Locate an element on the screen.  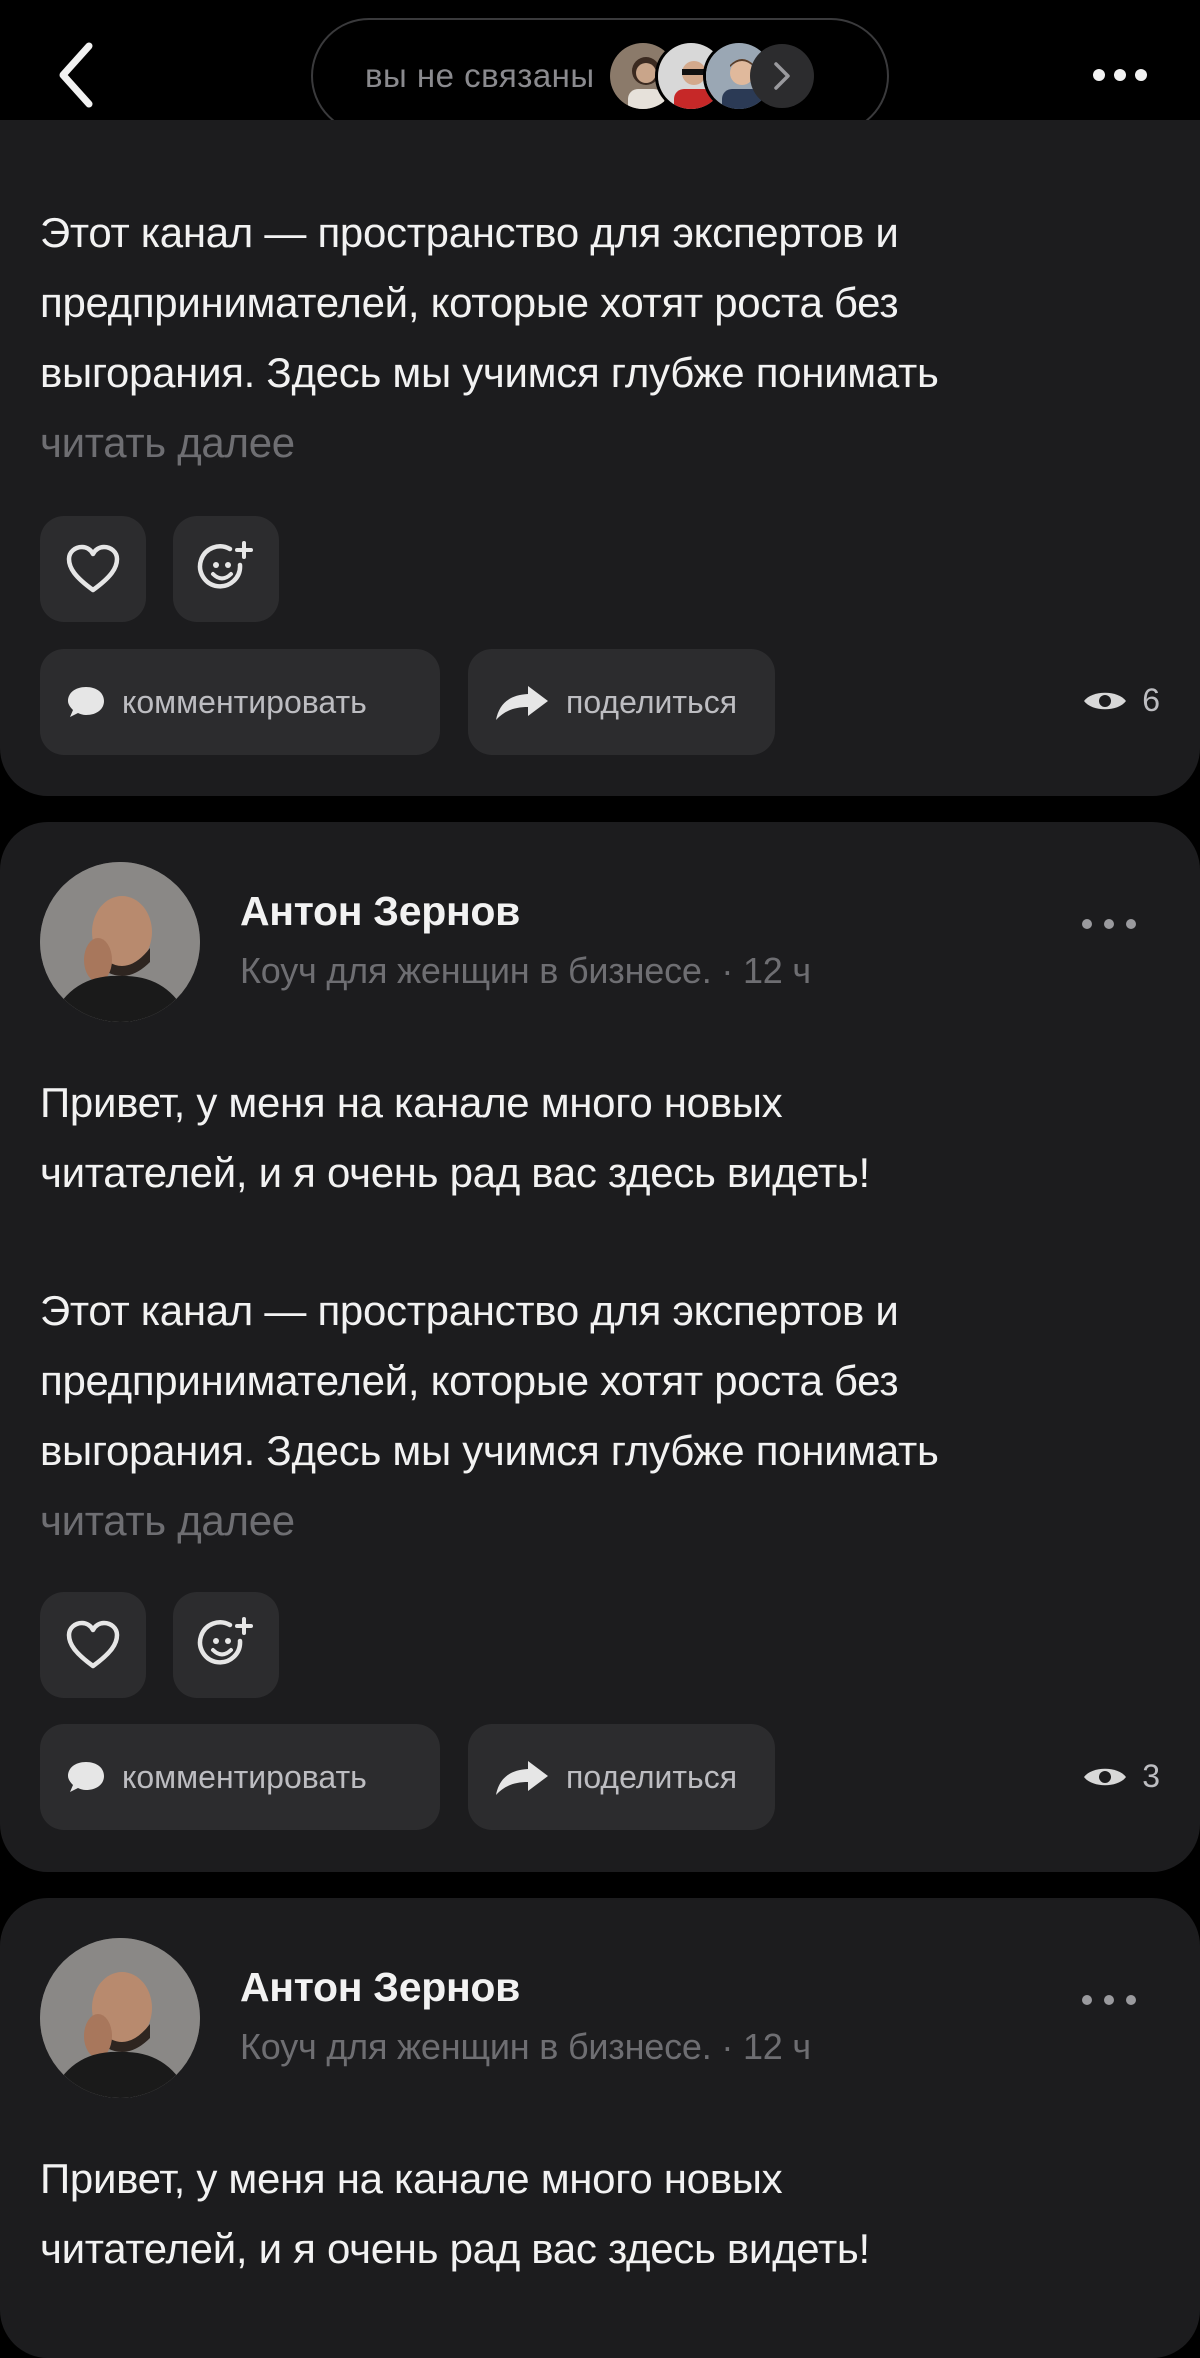
views-count: 6 is located at coordinates (1151, 700).